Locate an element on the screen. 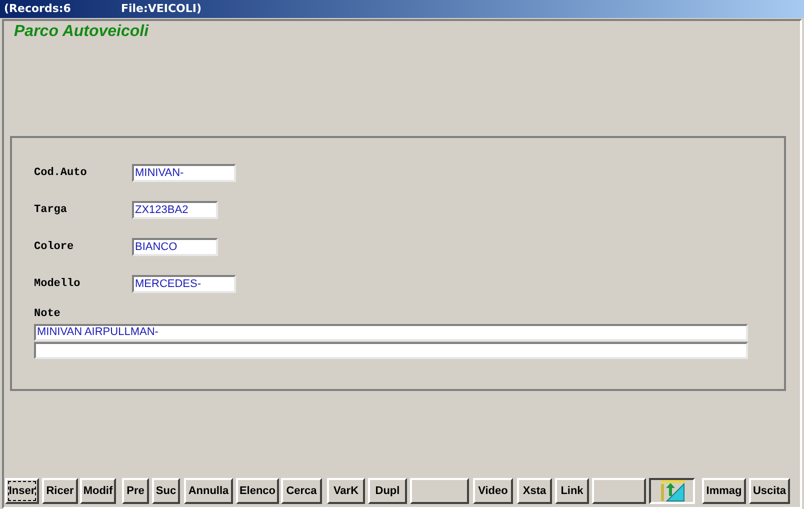  toolbar-button: Annulla is located at coordinates (208, 491).